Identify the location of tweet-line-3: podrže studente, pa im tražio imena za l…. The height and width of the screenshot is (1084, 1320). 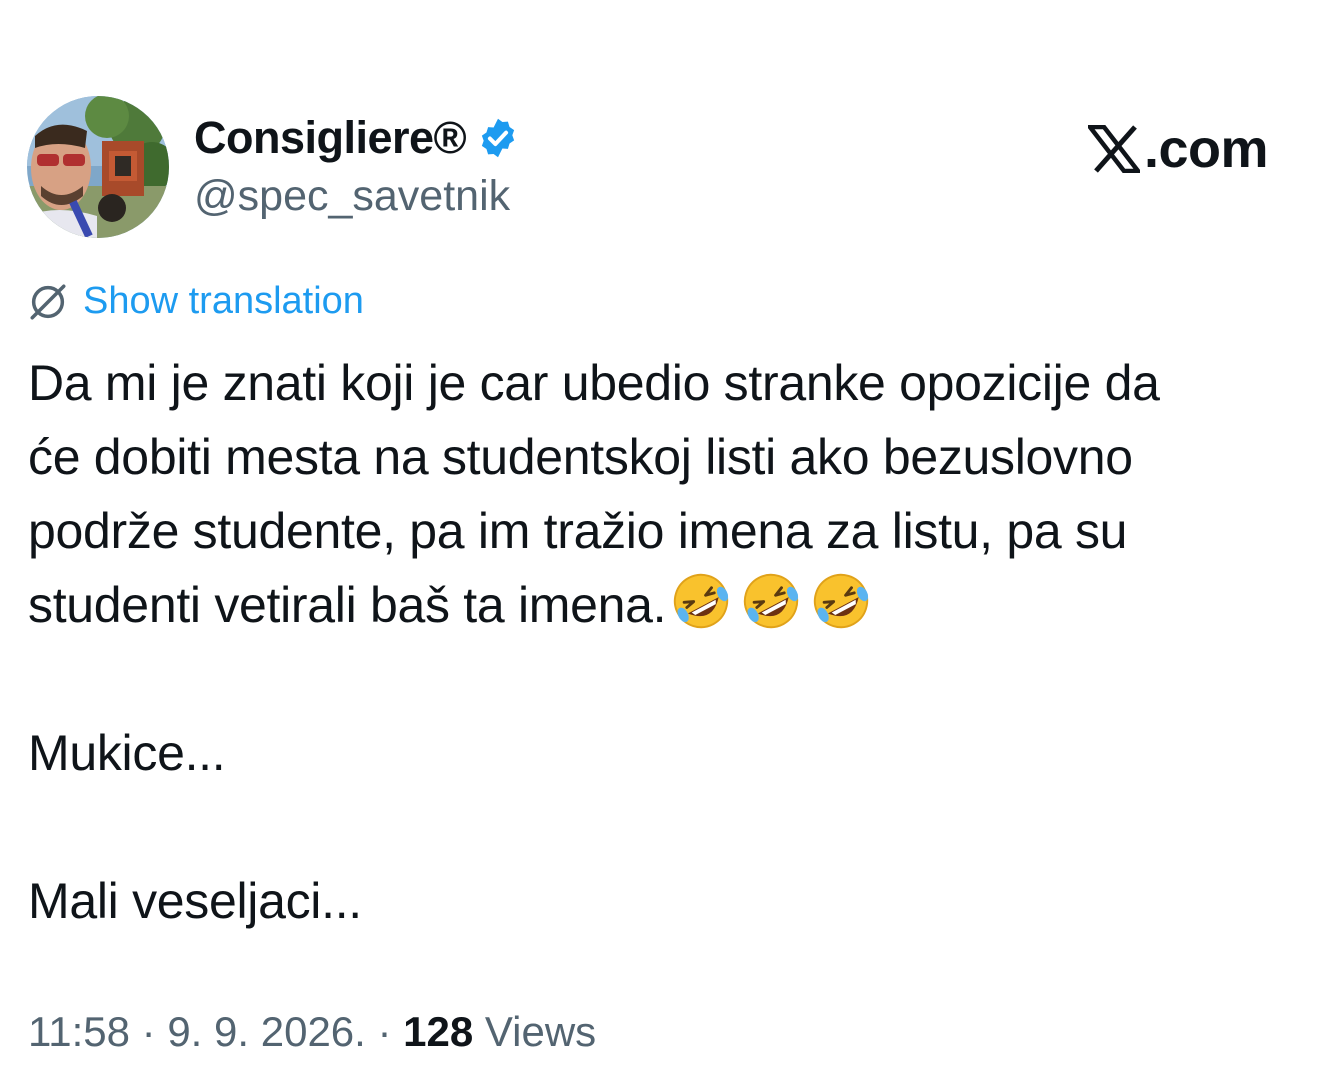
(578, 531).